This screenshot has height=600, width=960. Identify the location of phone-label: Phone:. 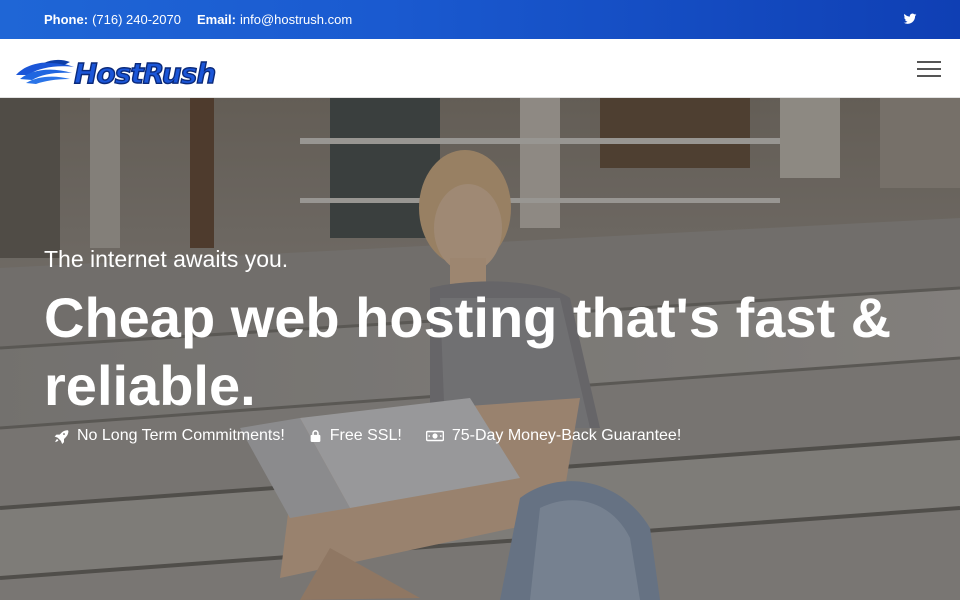
(66, 19).